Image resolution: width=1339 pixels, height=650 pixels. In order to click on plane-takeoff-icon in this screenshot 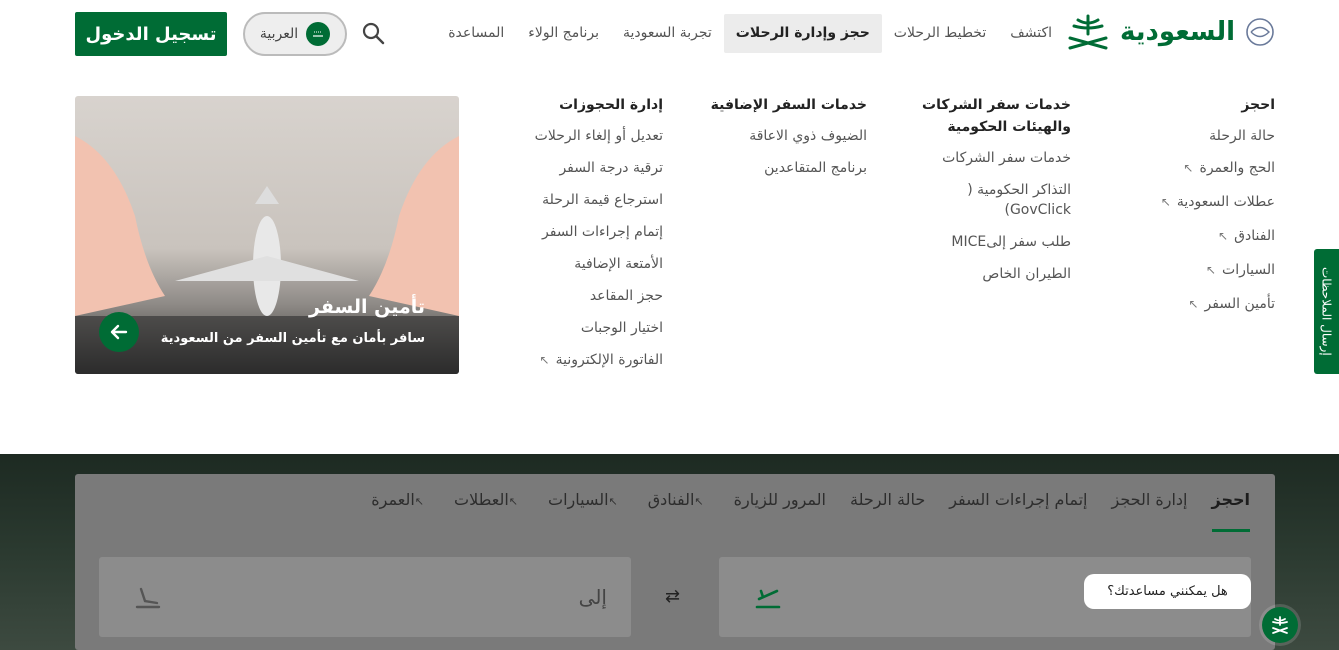, I will do `click(768, 599)`.